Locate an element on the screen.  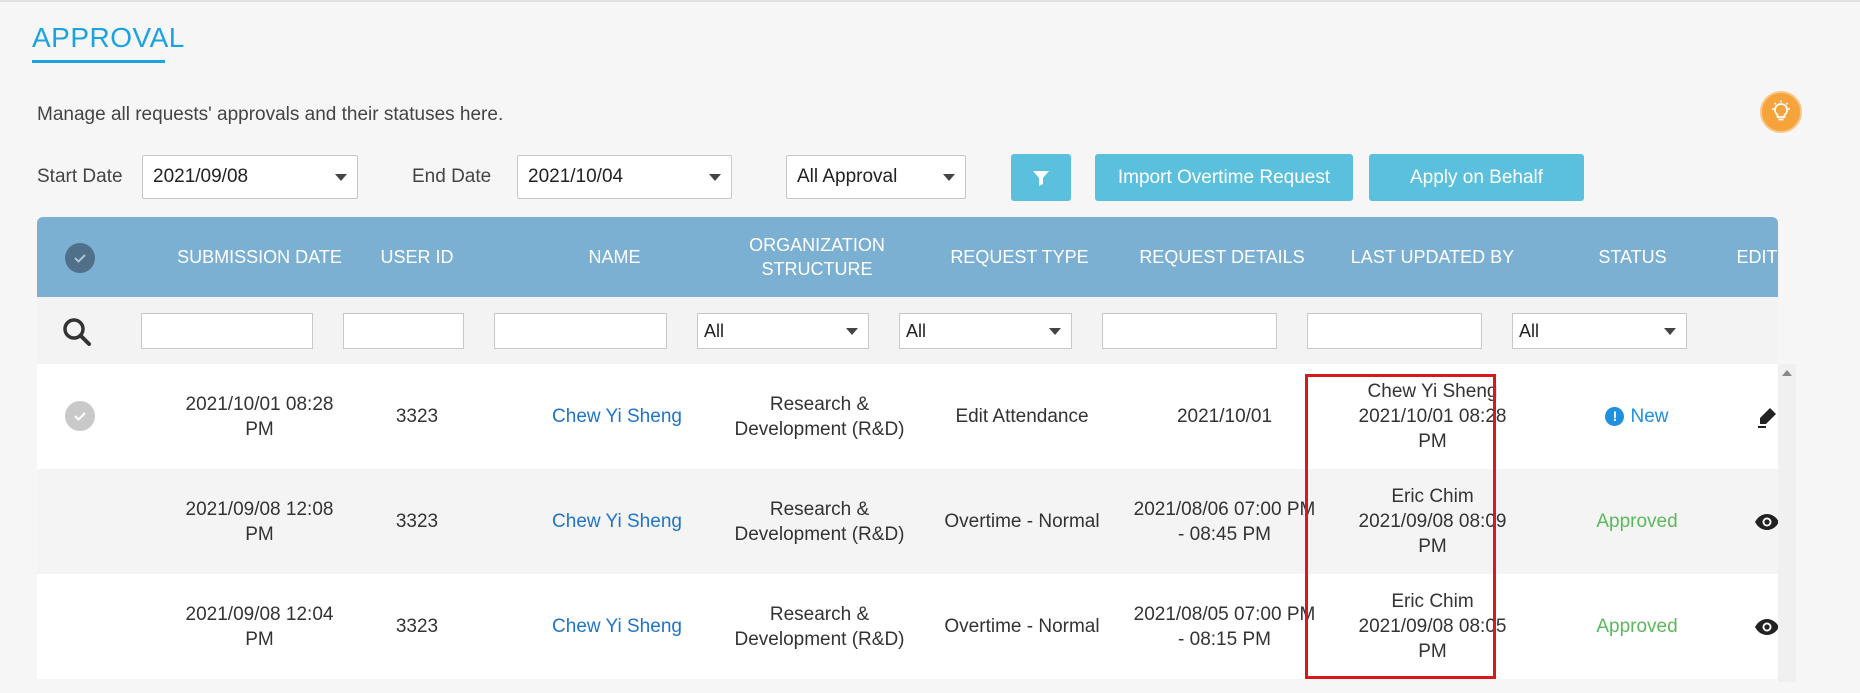
start-date-value: 2021/09/08 is located at coordinates (201, 176).